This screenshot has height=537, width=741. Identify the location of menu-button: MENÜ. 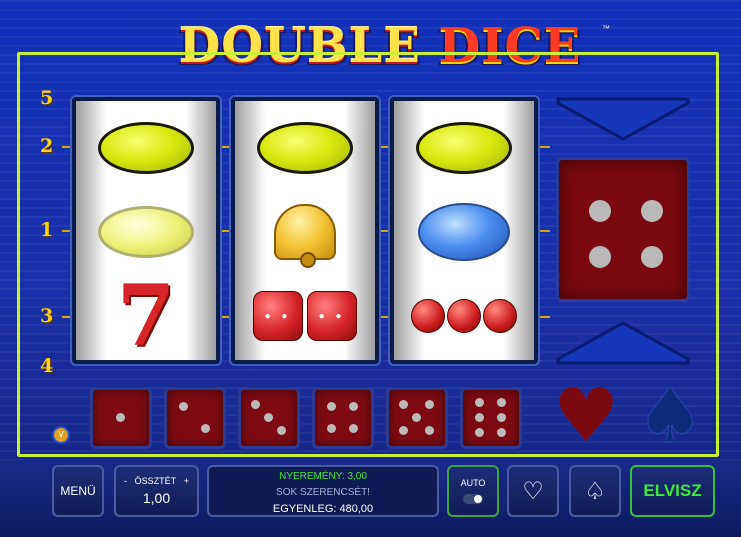
(78, 491).